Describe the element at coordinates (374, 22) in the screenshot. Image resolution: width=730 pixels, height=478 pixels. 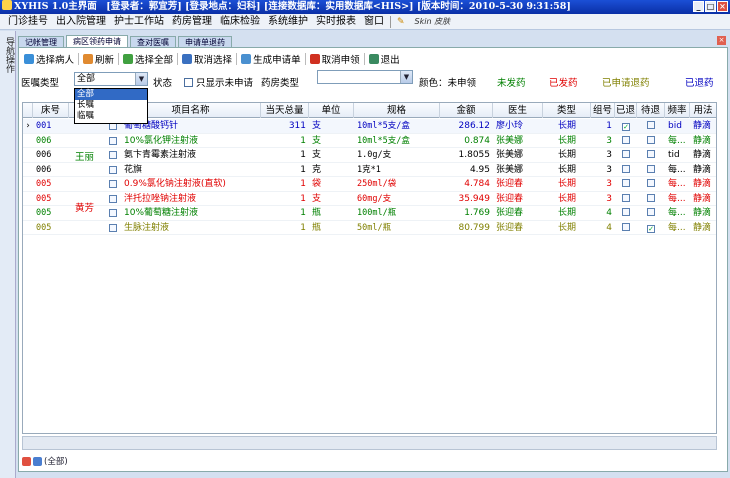
I see `menu-window: 窗口` at that location.